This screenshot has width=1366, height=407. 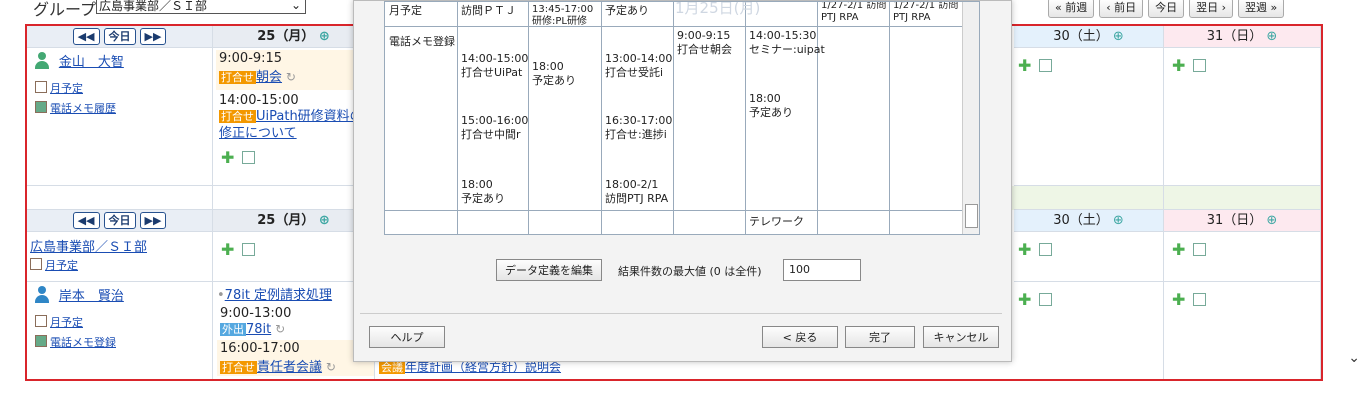 I want to click on user-name-link: 岸本 賢治, so click(x=91, y=296).